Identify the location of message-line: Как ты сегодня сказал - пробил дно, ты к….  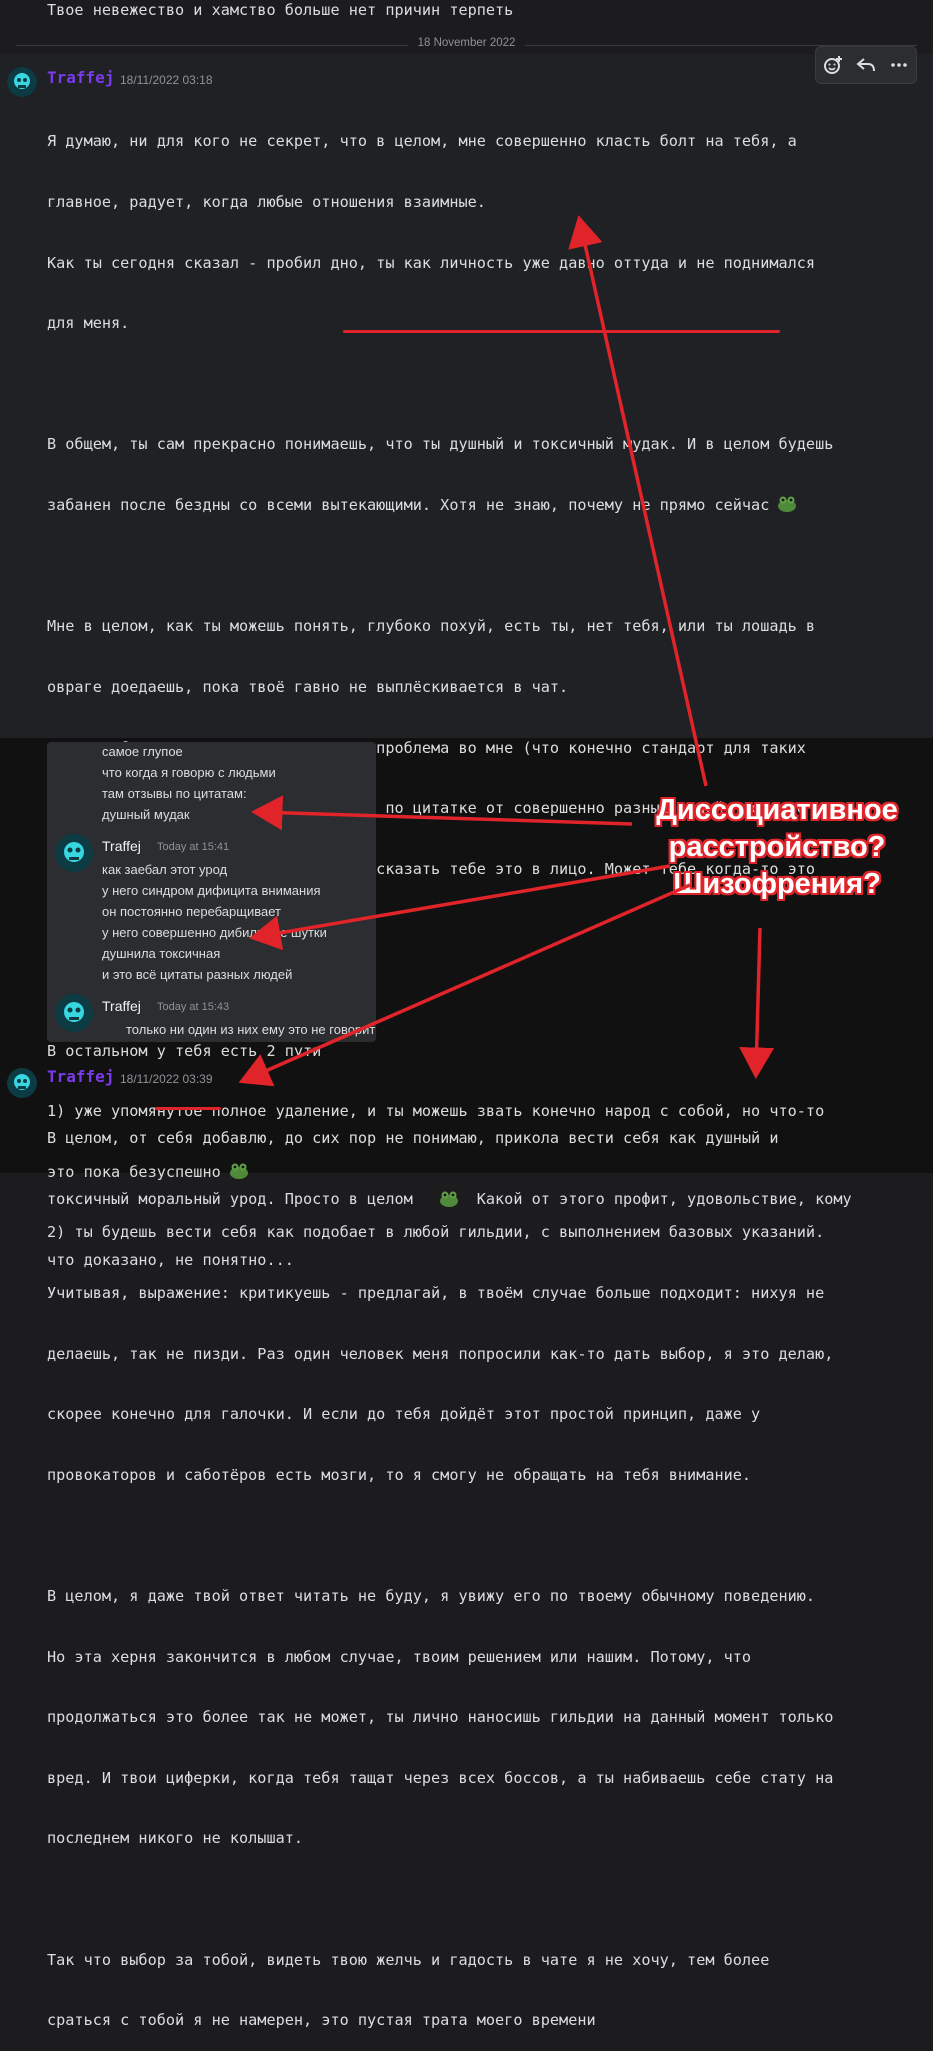
(431, 262).